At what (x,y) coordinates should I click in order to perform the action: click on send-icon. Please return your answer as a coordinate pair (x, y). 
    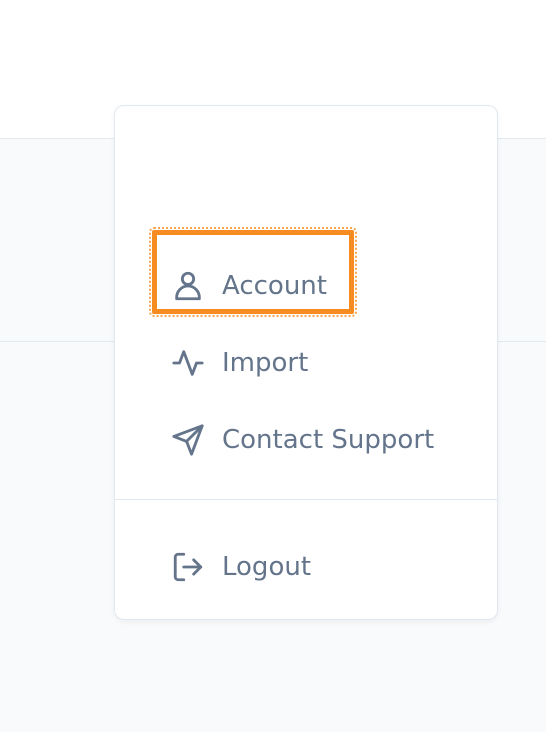
    Looking at the image, I should click on (188, 440).